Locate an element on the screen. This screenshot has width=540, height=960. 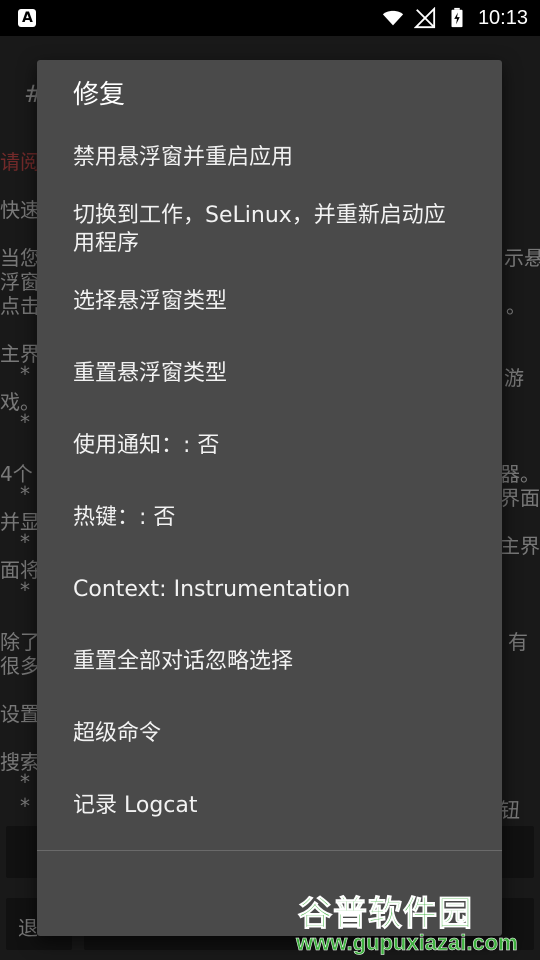
dialog-title: 修复 is located at coordinates (99, 95).